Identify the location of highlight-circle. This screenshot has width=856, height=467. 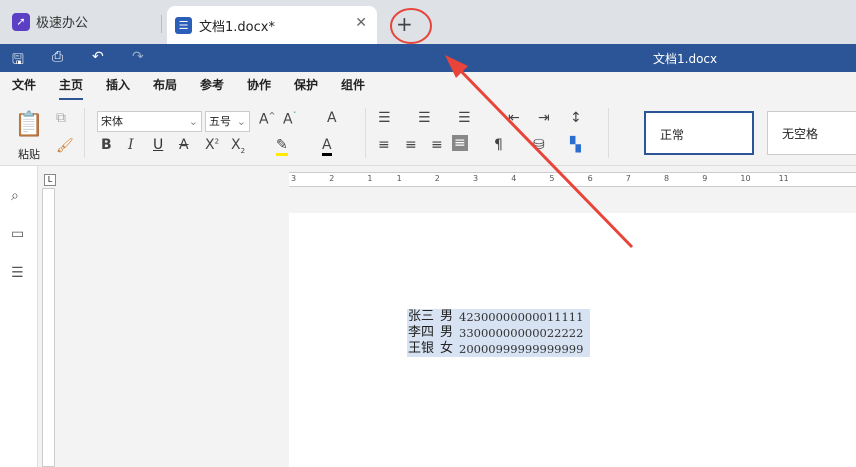
(411, 26).